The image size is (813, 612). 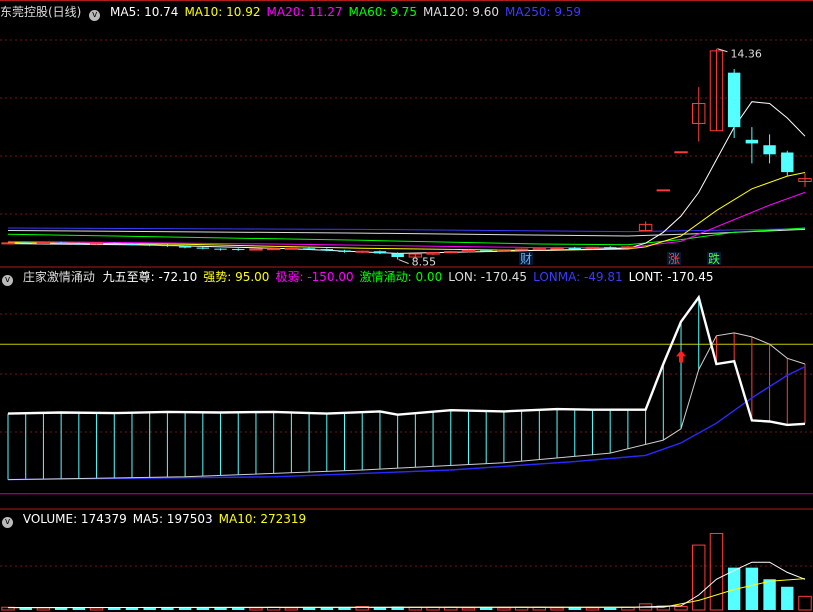 What do you see at coordinates (526, 259) in the screenshot?
I see `event-marker-0: 财` at bounding box center [526, 259].